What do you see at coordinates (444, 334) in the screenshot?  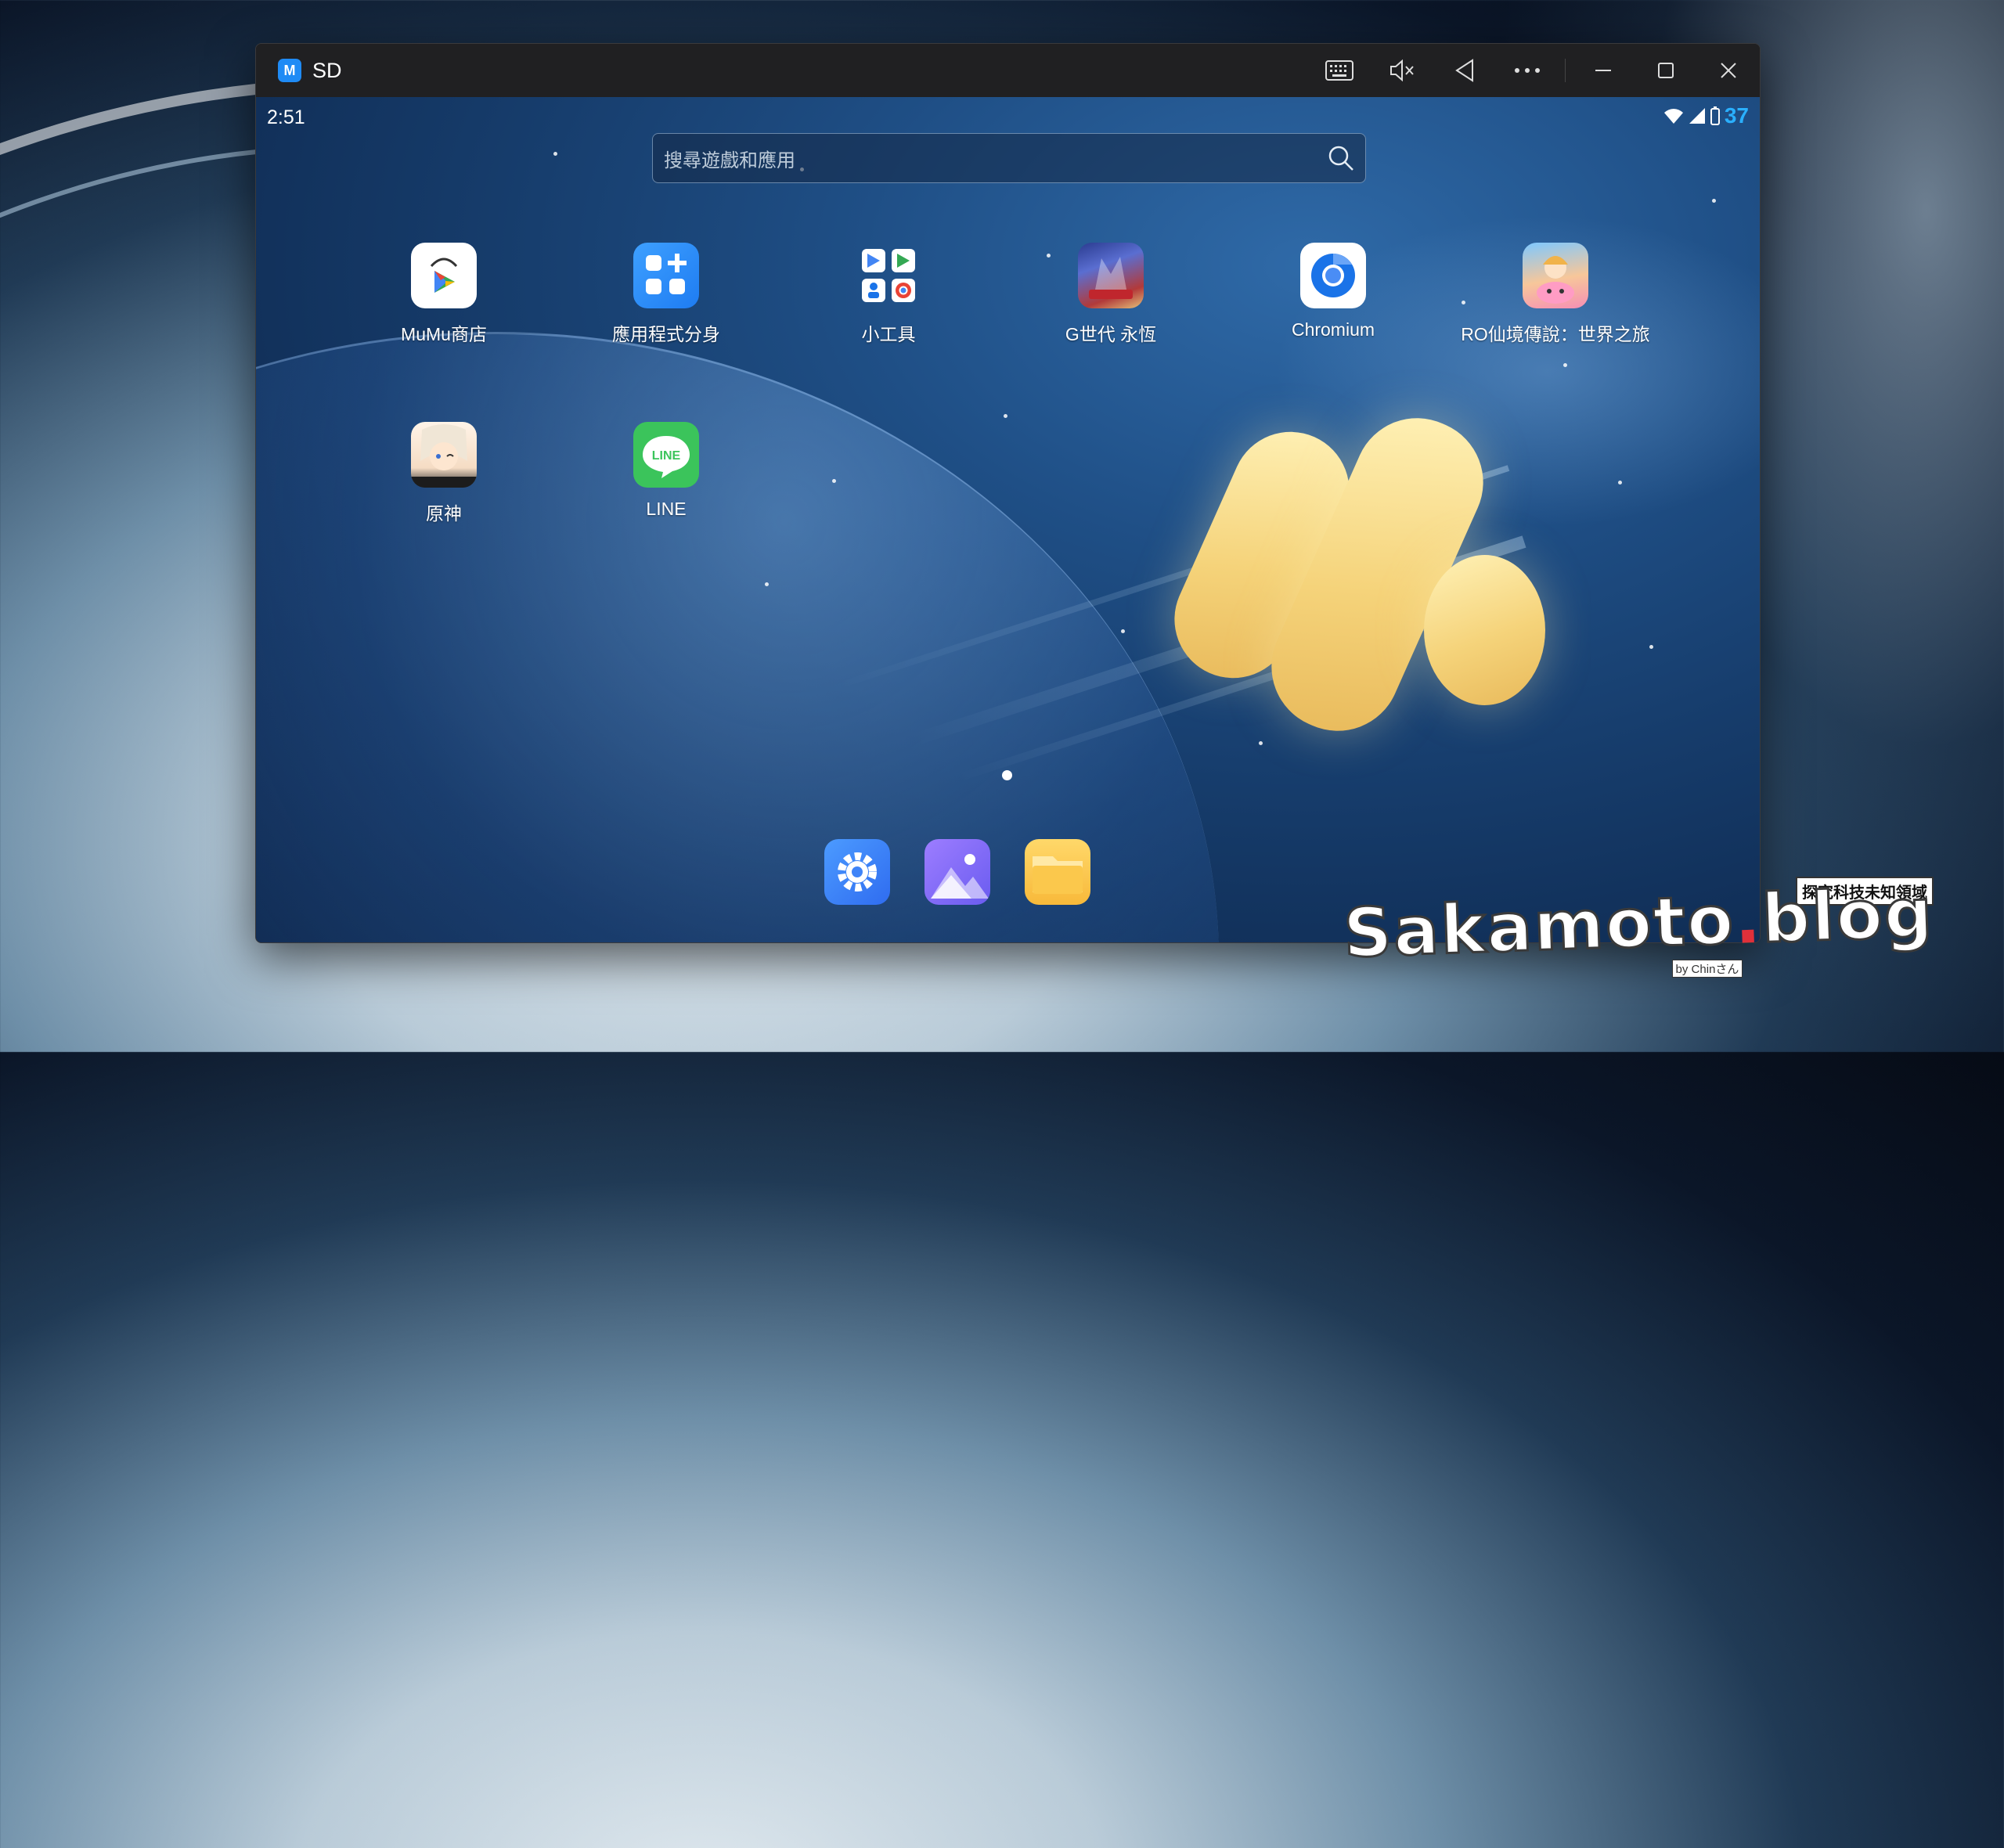 I see `app-label: MuMu商店` at bounding box center [444, 334].